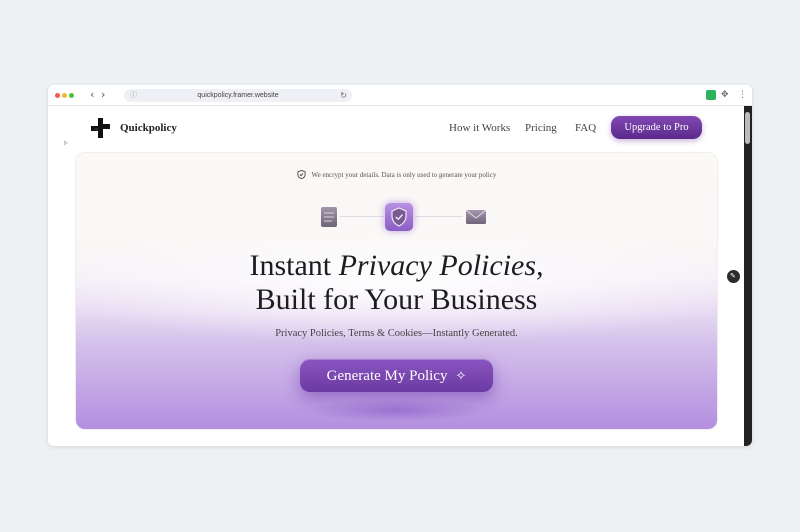  I want to click on mouse-cursor-icon: ▹, so click(66, 142).